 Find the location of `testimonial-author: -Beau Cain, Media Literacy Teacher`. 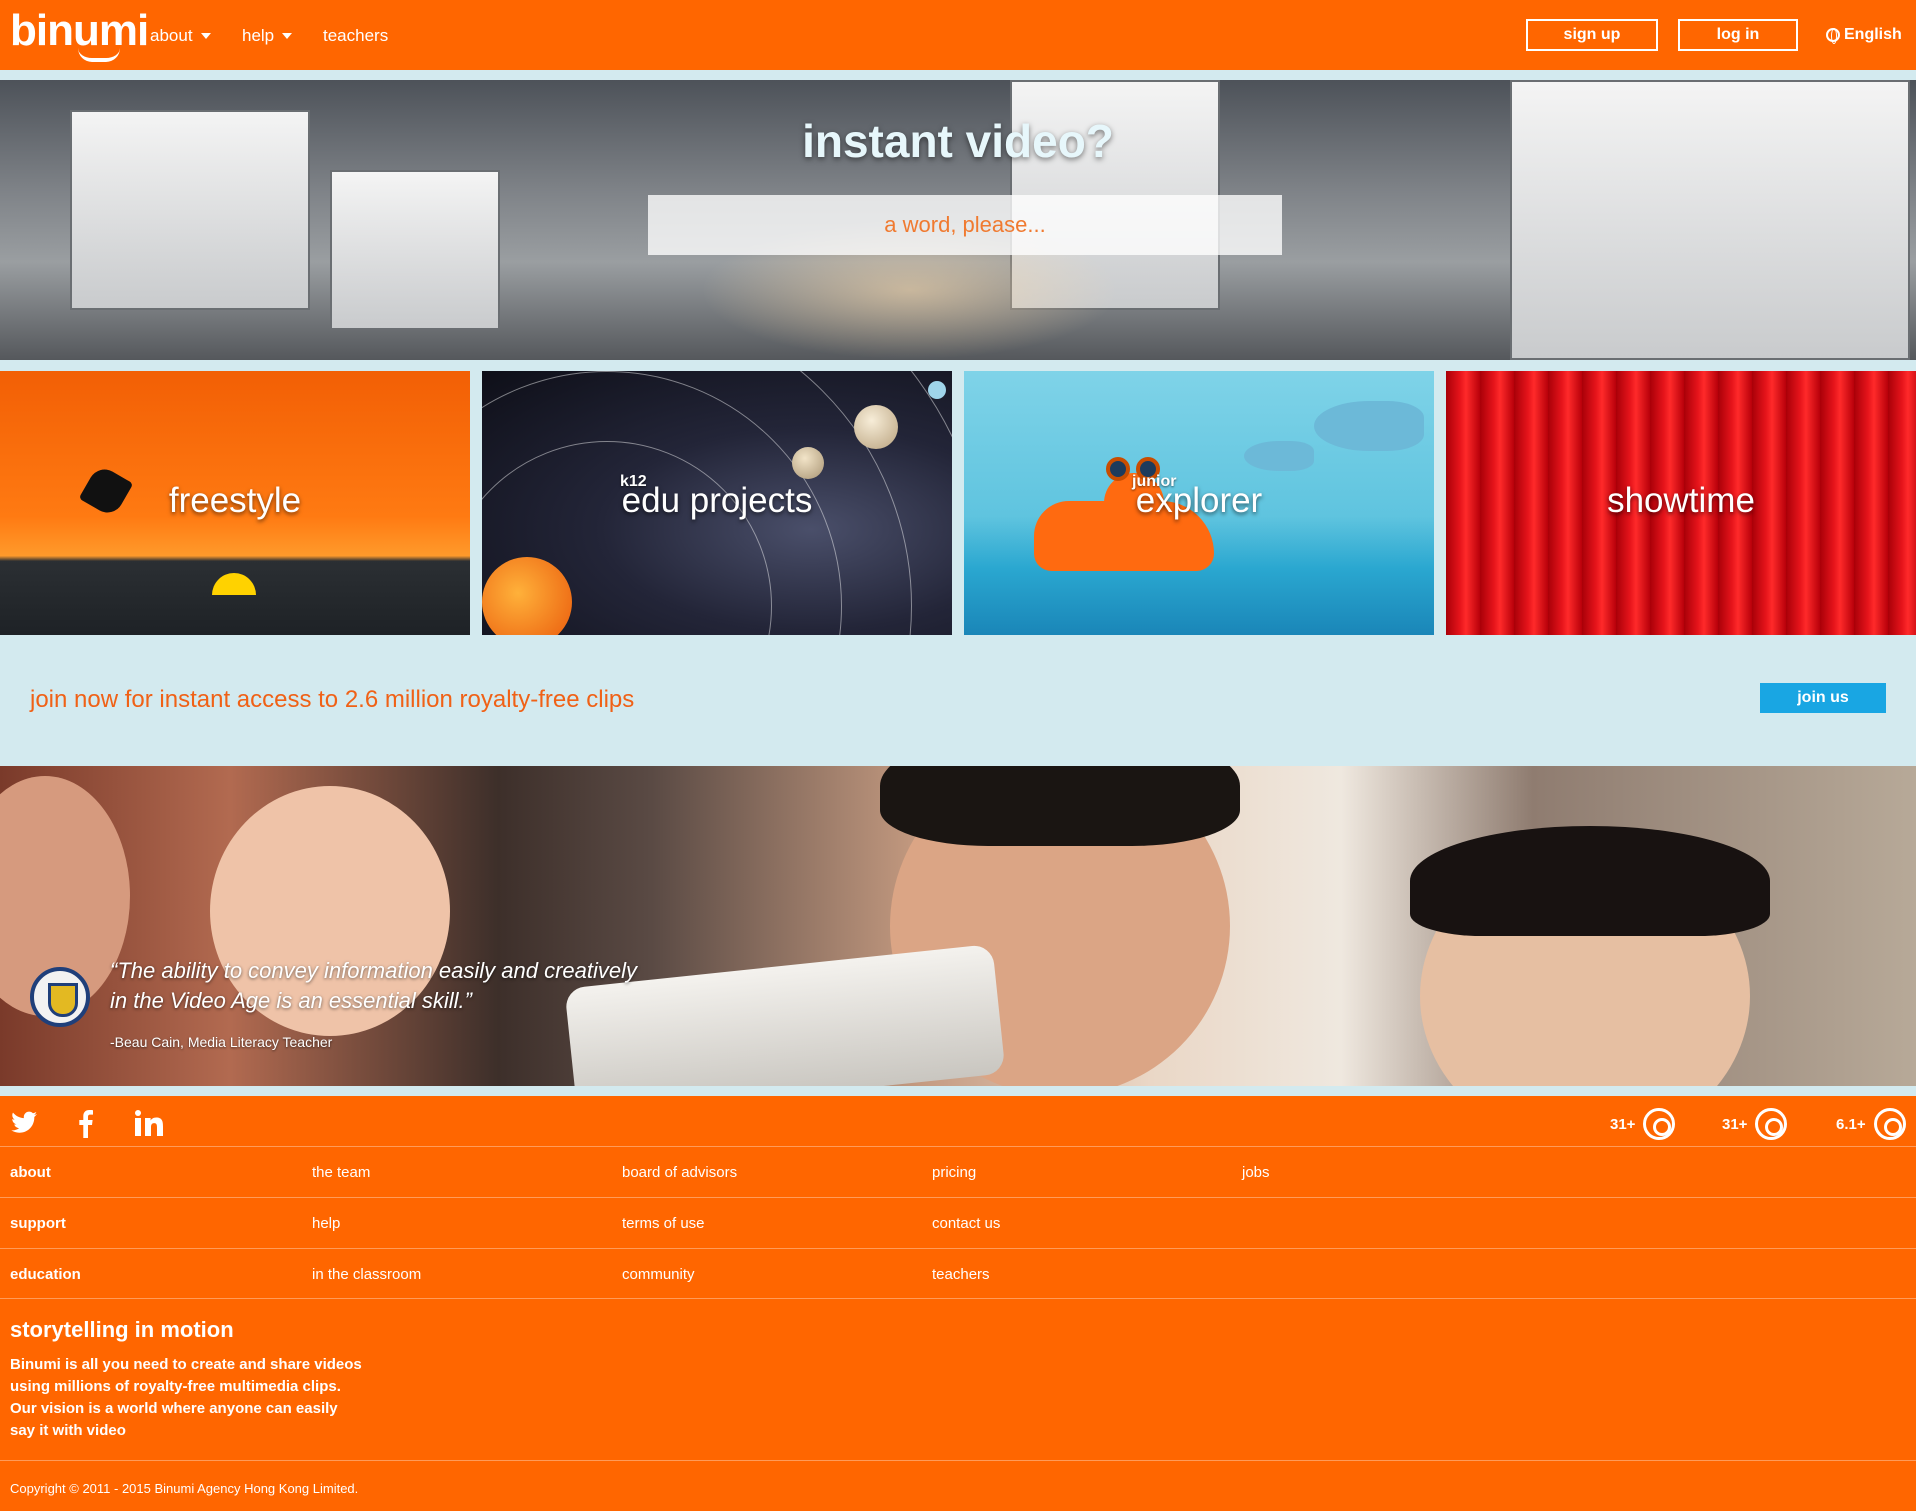

testimonial-author: -Beau Cain, Media Literacy Teacher is located at coordinates (221, 1042).